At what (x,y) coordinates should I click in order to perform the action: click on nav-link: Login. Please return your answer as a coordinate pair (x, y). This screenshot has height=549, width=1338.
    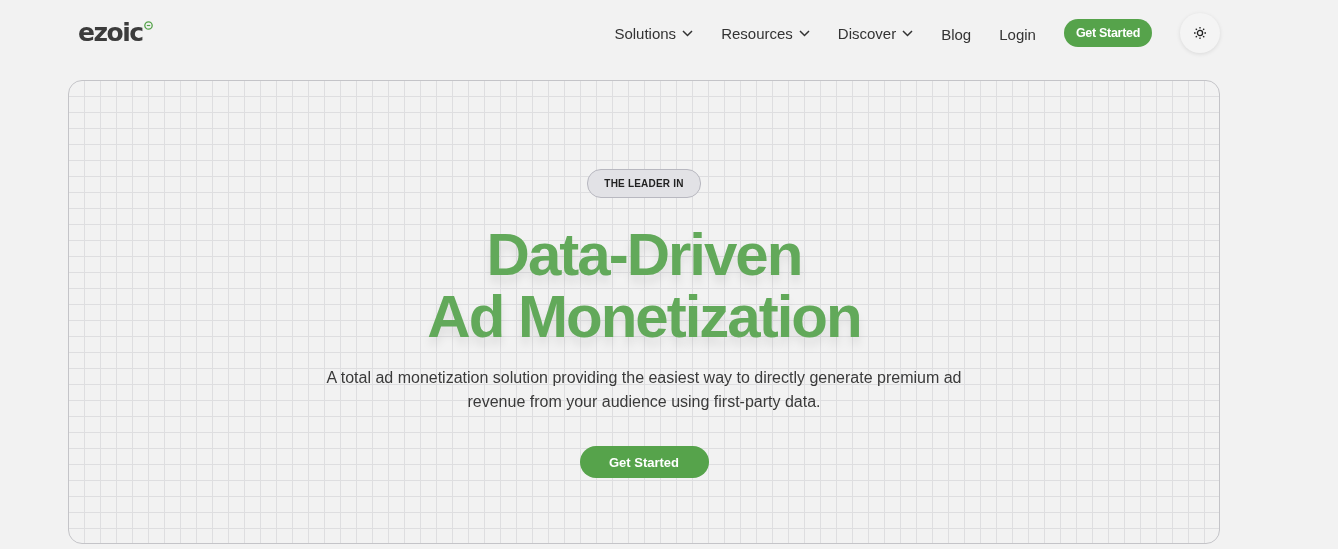
    Looking at the image, I should click on (1017, 33).